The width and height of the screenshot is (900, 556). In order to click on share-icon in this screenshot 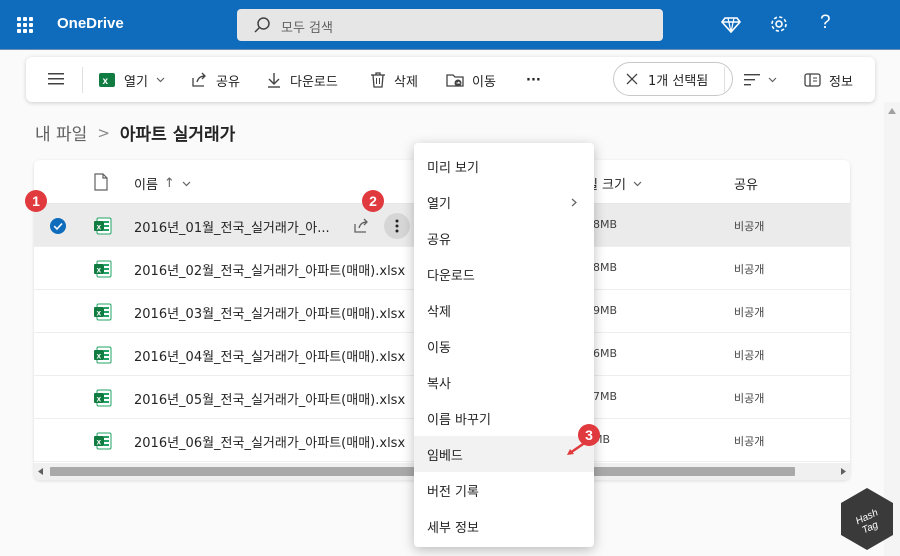, I will do `click(361, 226)`.